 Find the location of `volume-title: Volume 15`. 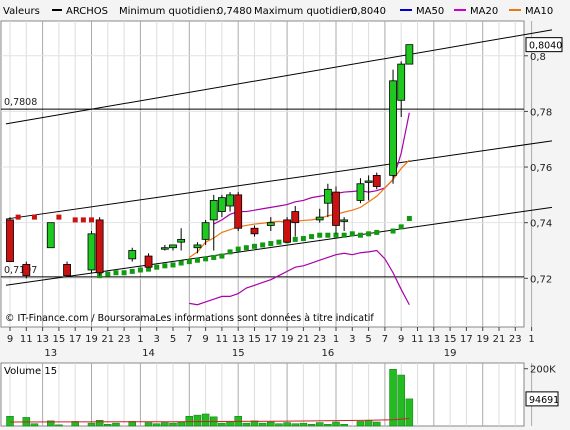

volume-title: Volume 15 is located at coordinates (30, 371).